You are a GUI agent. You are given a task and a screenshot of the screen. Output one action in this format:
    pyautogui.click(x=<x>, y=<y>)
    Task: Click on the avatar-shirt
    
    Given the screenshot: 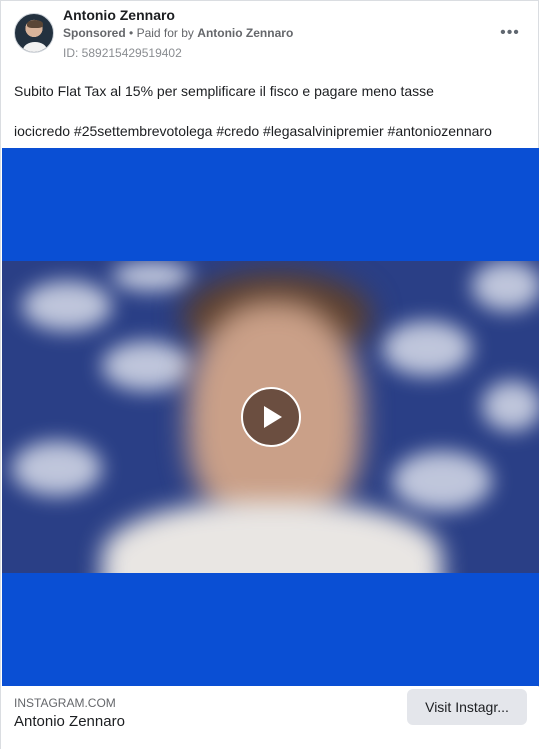 What is the action you would take?
    pyautogui.click(x=35, y=47)
    